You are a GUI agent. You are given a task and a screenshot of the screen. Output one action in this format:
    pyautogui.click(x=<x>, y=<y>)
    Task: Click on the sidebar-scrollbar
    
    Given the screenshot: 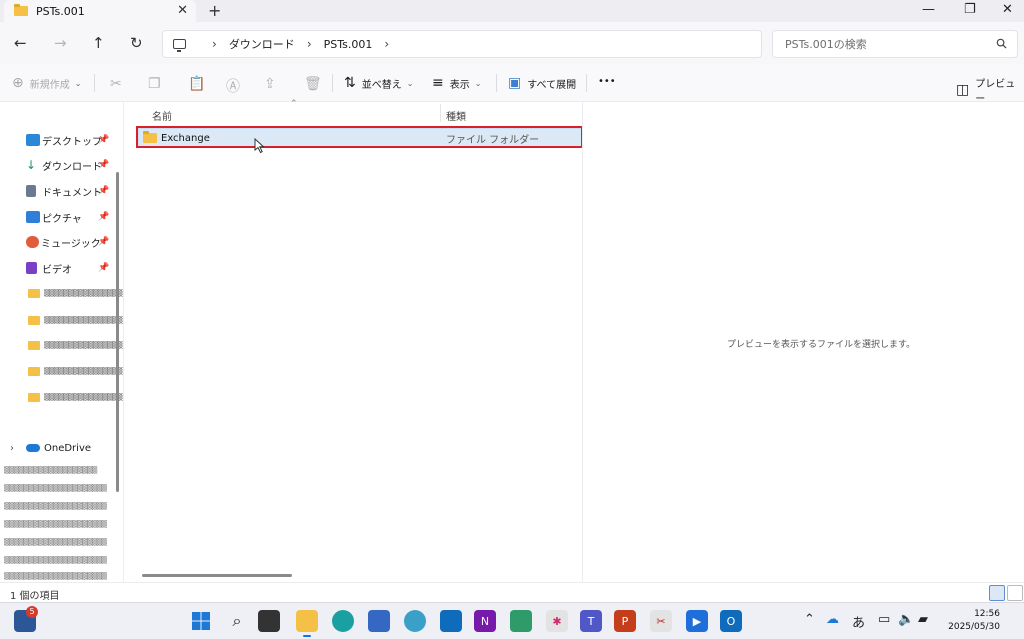 What is the action you would take?
    pyautogui.click(x=117, y=332)
    